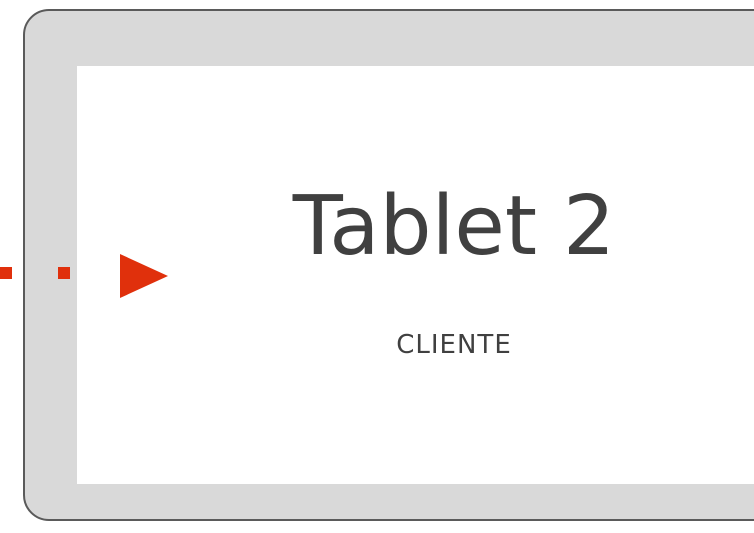 The height and width of the screenshot is (533, 754). Describe the element at coordinates (84, 276) in the screenshot. I see `dotted-arrow-connector` at that location.